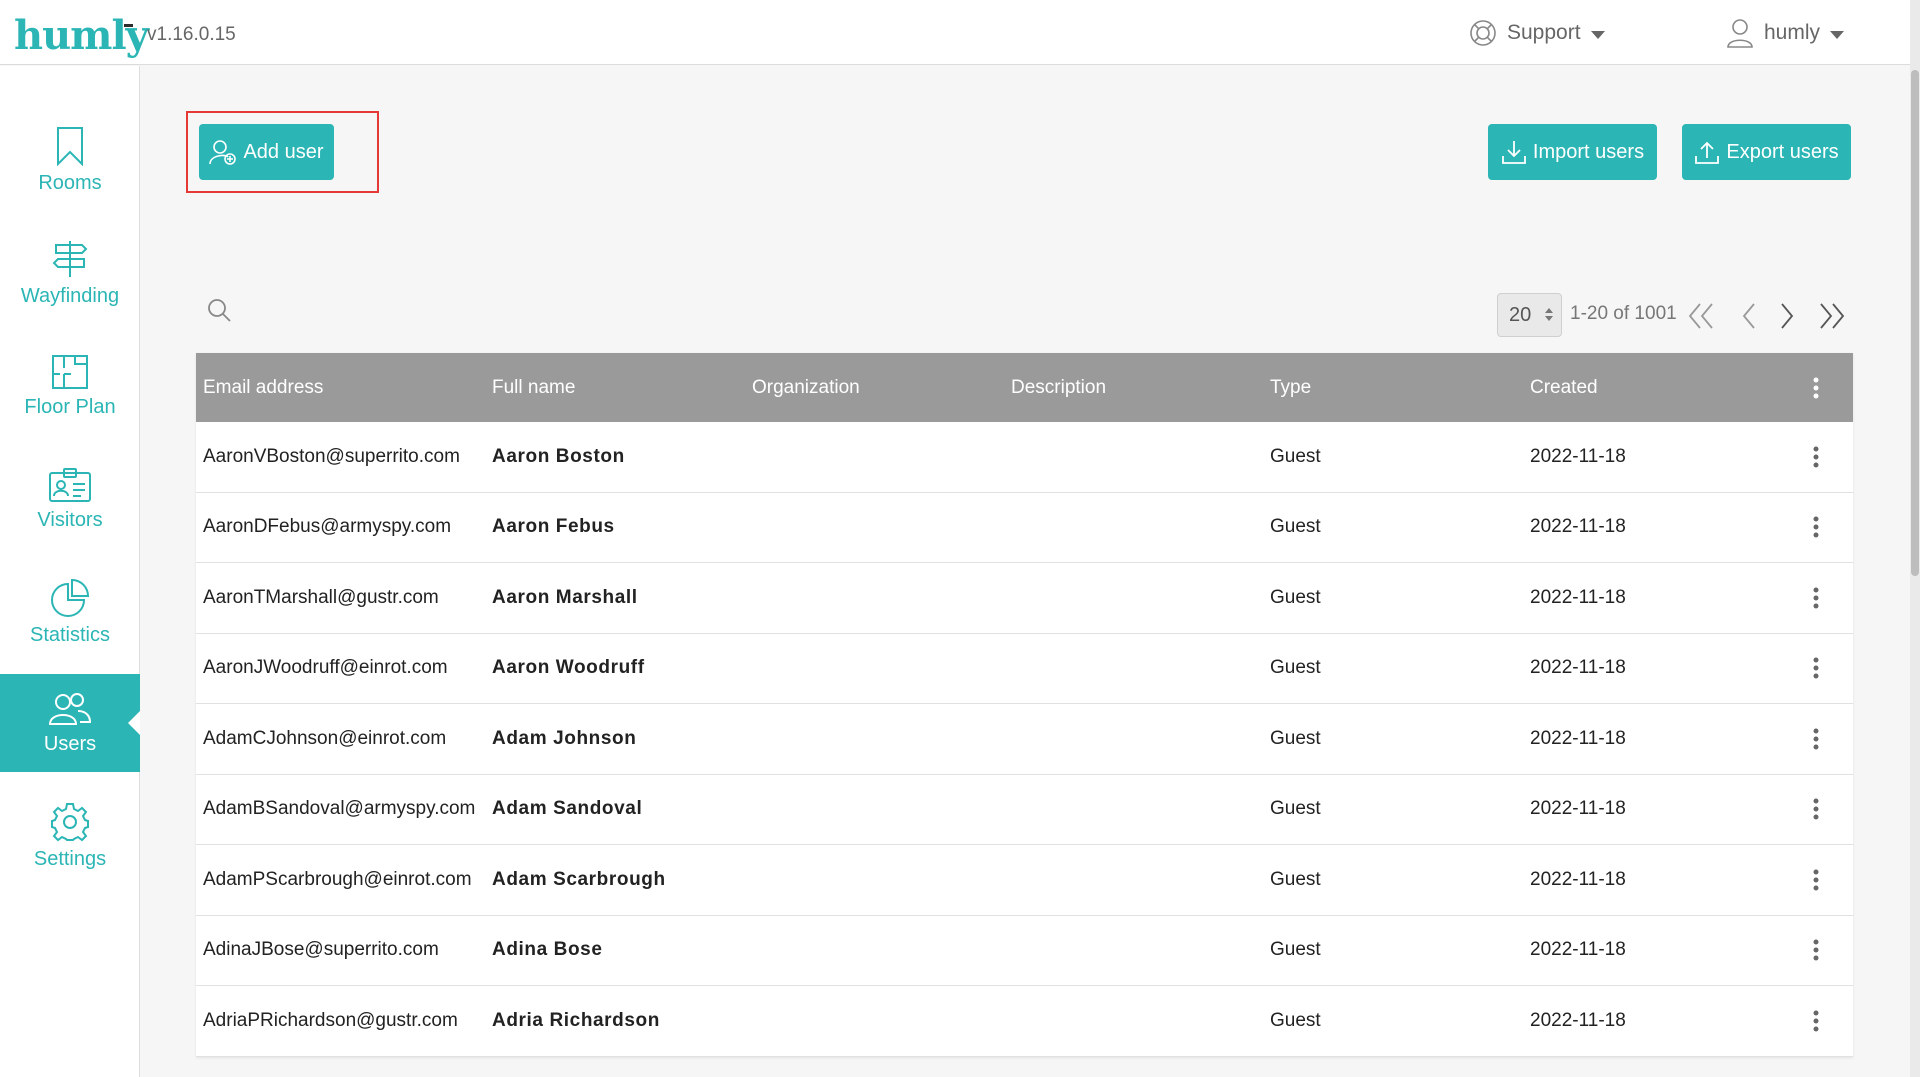  I want to click on humly-logo: humly, so click(81, 35).